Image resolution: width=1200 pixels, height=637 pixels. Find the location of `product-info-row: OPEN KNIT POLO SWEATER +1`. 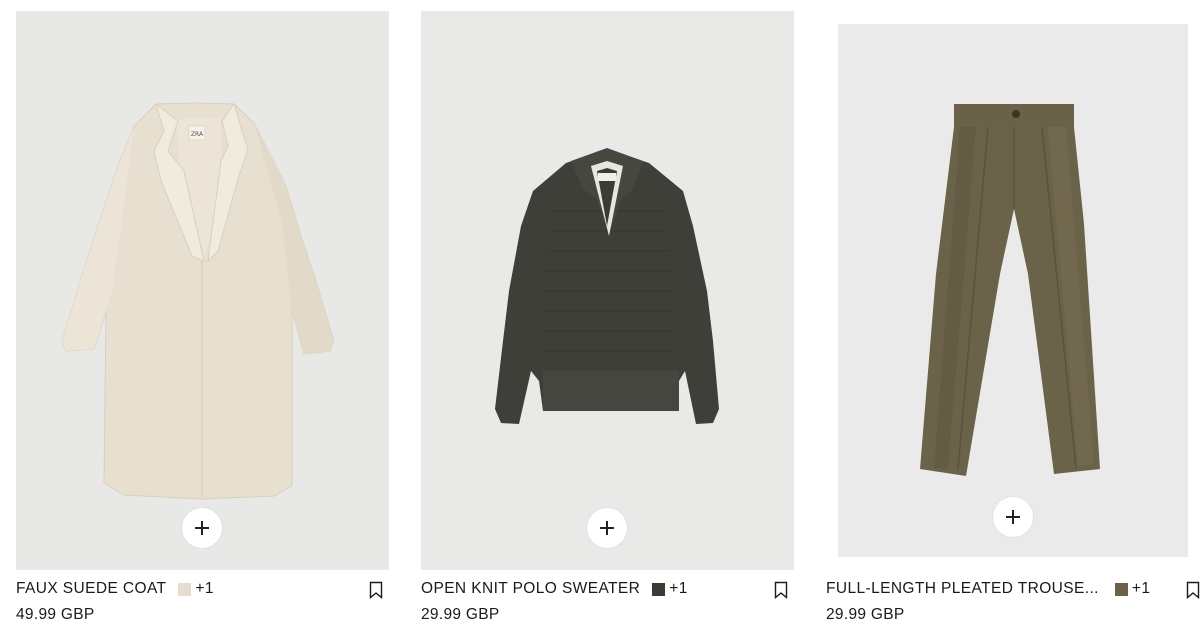

product-info-row: OPEN KNIT POLO SWEATER +1 is located at coordinates (607, 589).